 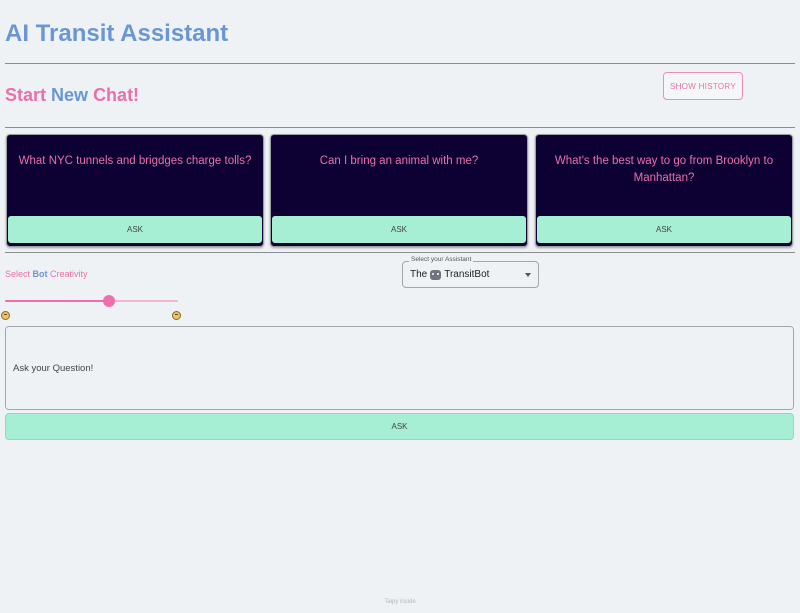 I want to click on new-chat-heading: Start New Chat!, so click(x=72, y=95).